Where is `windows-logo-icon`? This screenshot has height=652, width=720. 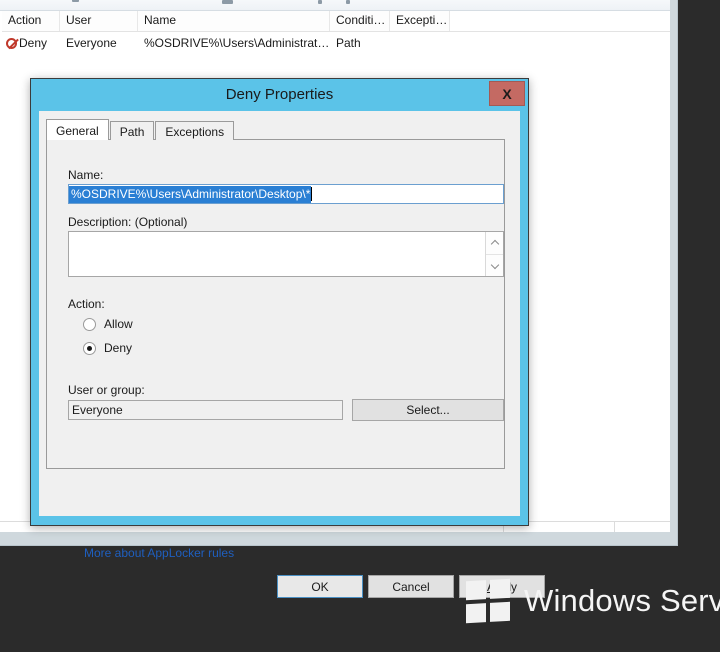
windows-logo-icon is located at coordinates (488, 601).